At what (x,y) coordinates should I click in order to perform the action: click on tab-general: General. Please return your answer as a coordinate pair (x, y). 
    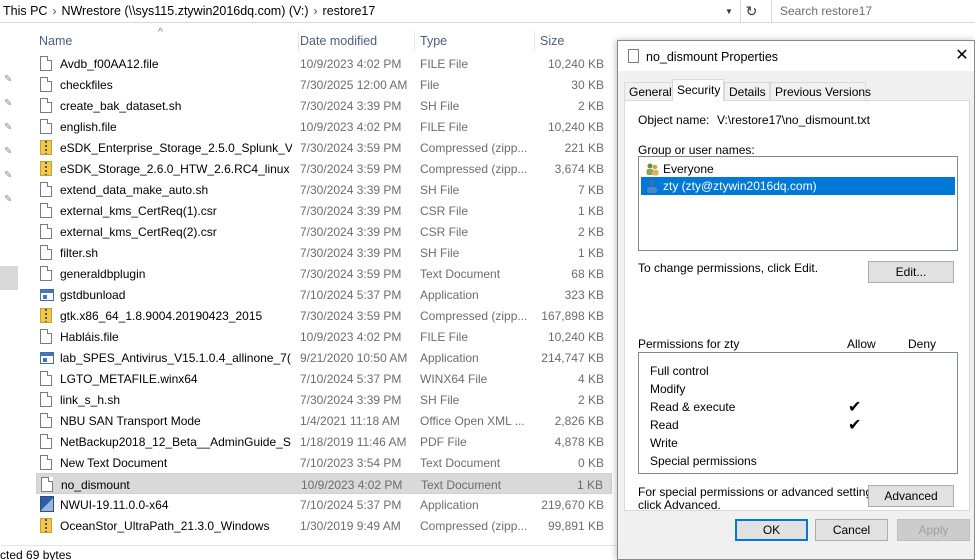
    Looking at the image, I should click on (649, 91).